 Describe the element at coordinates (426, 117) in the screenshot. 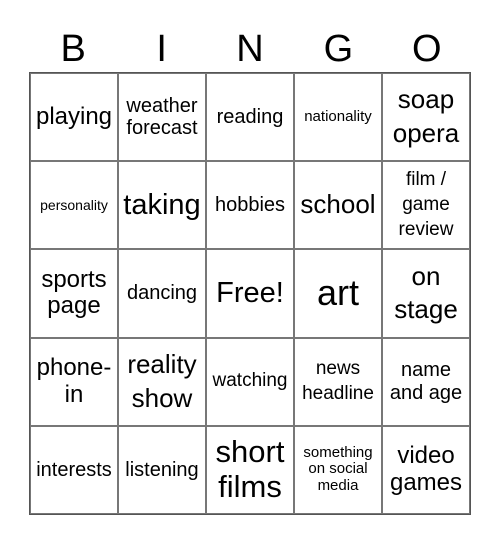

I see `bingo-cell: soap opera` at that location.